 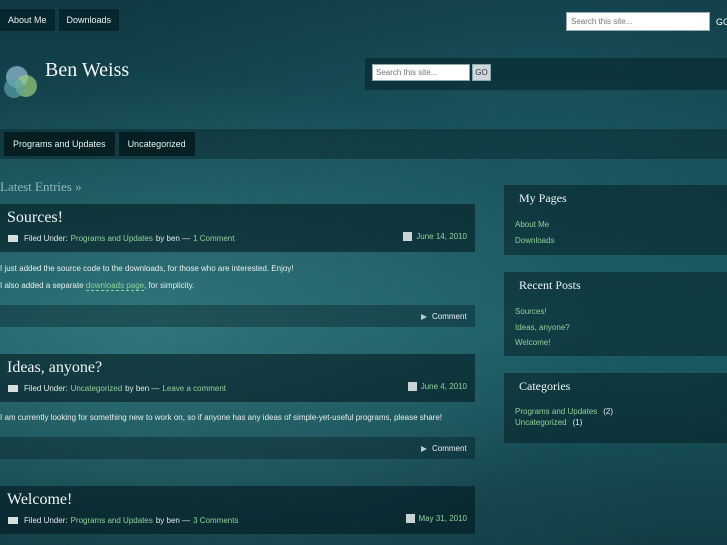 I want to click on top-search: GO, so click(x=646, y=21).